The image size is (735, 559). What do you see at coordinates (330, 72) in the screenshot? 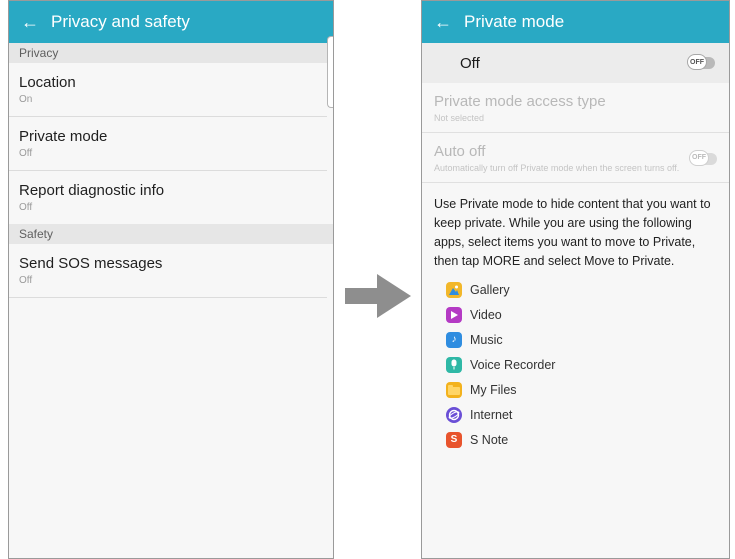
I see `scrollbar` at bounding box center [330, 72].